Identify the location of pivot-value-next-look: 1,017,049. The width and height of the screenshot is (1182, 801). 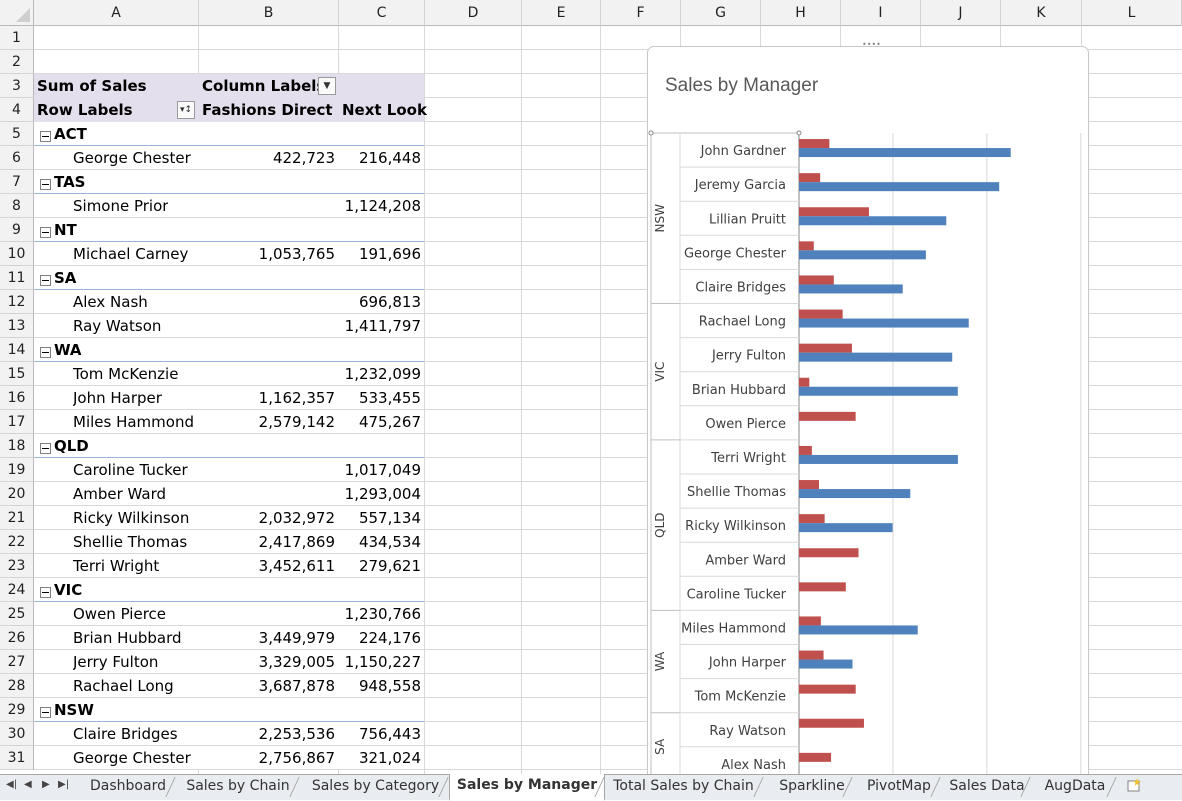
(380, 470).